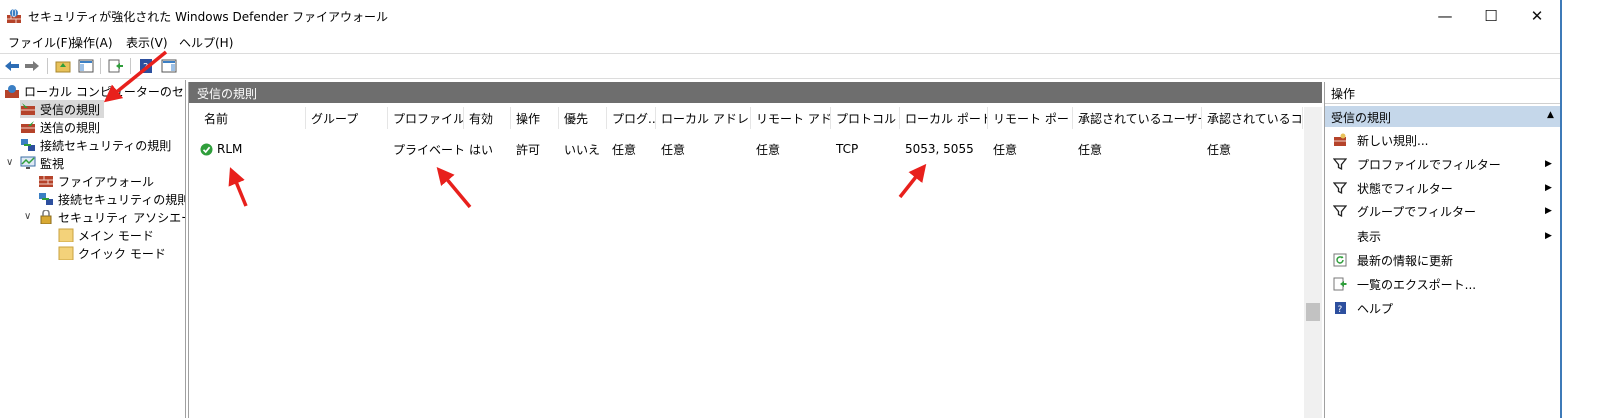  What do you see at coordinates (40, 42) in the screenshot?
I see `menu-file: ファイル(F)` at bounding box center [40, 42].